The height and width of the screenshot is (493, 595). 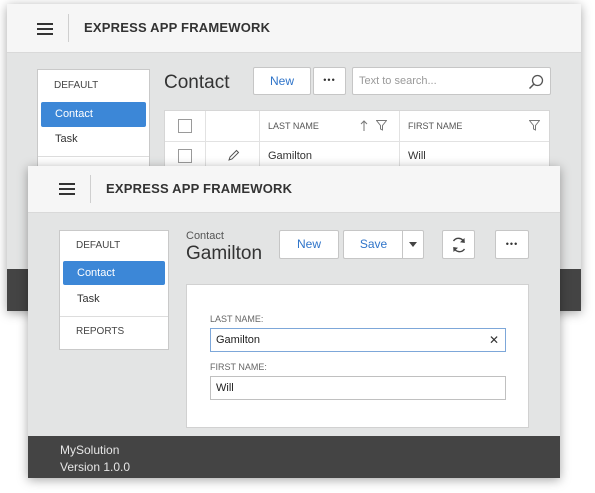 What do you see at coordinates (185, 156) in the screenshot?
I see `row-checkbox` at bounding box center [185, 156].